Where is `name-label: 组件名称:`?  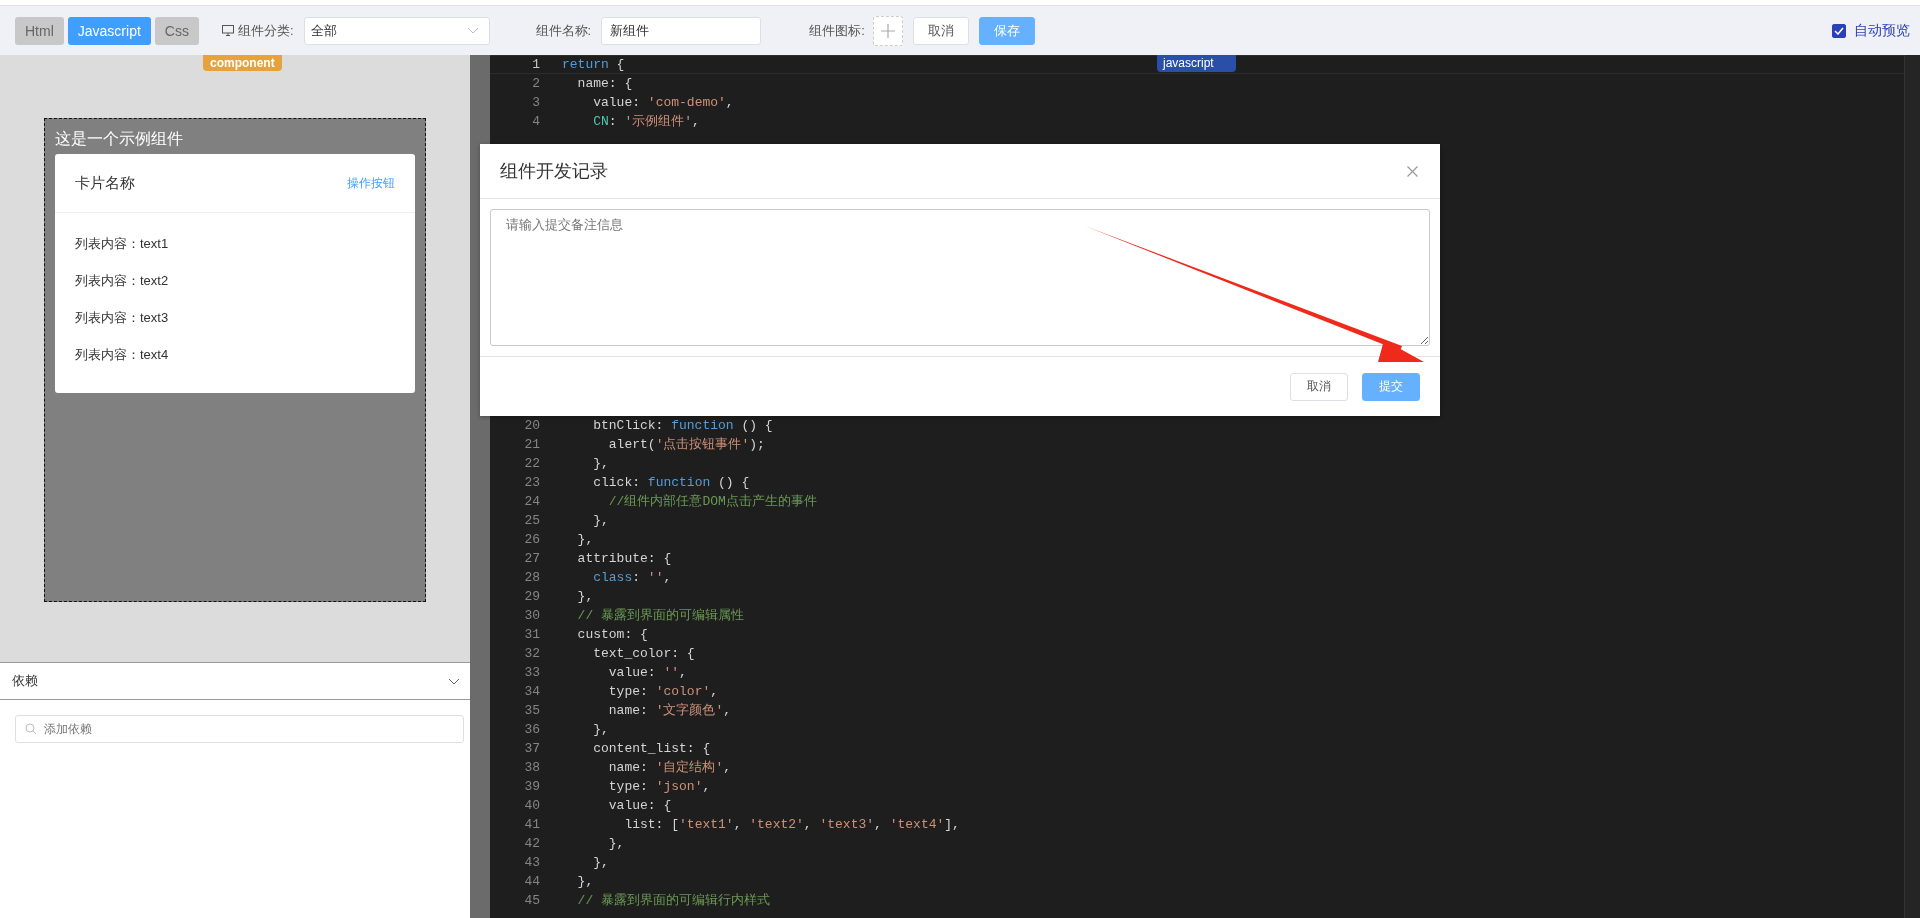
name-label: 组件名称: is located at coordinates (563, 30).